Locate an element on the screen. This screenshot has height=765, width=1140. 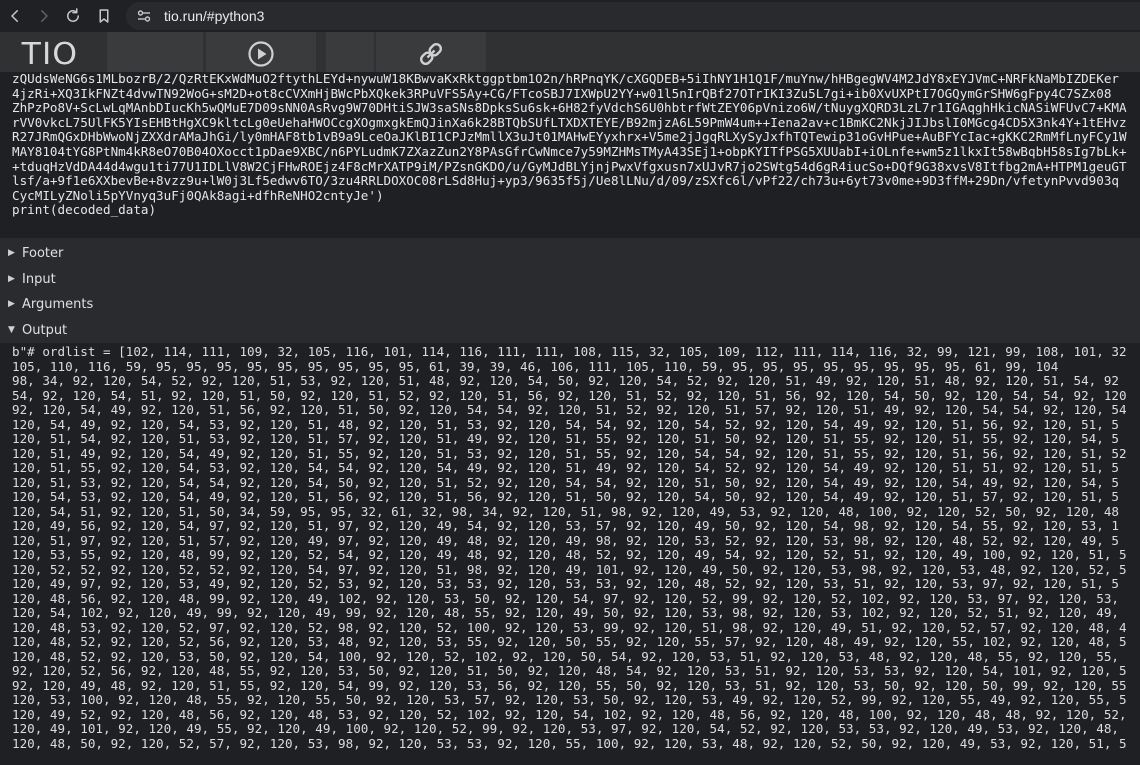
tio-home-link: TIO is located at coordinates (50, 54).